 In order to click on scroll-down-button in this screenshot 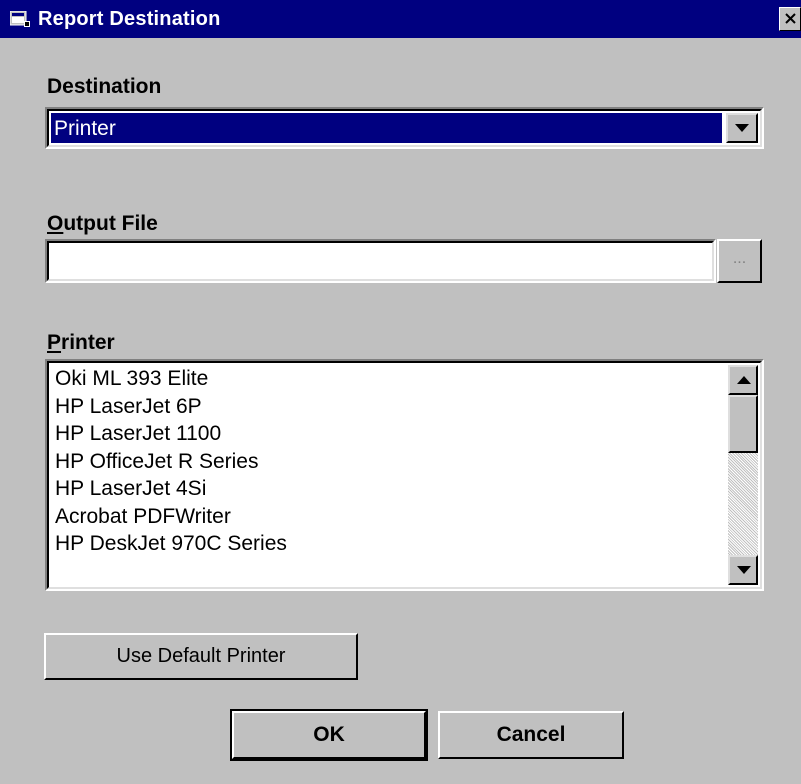, I will do `click(743, 570)`.